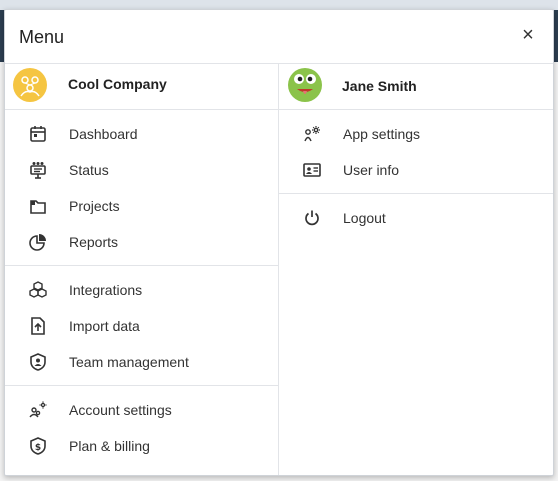 The width and height of the screenshot is (558, 481). I want to click on pie-chart-icon, so click(38, 242).